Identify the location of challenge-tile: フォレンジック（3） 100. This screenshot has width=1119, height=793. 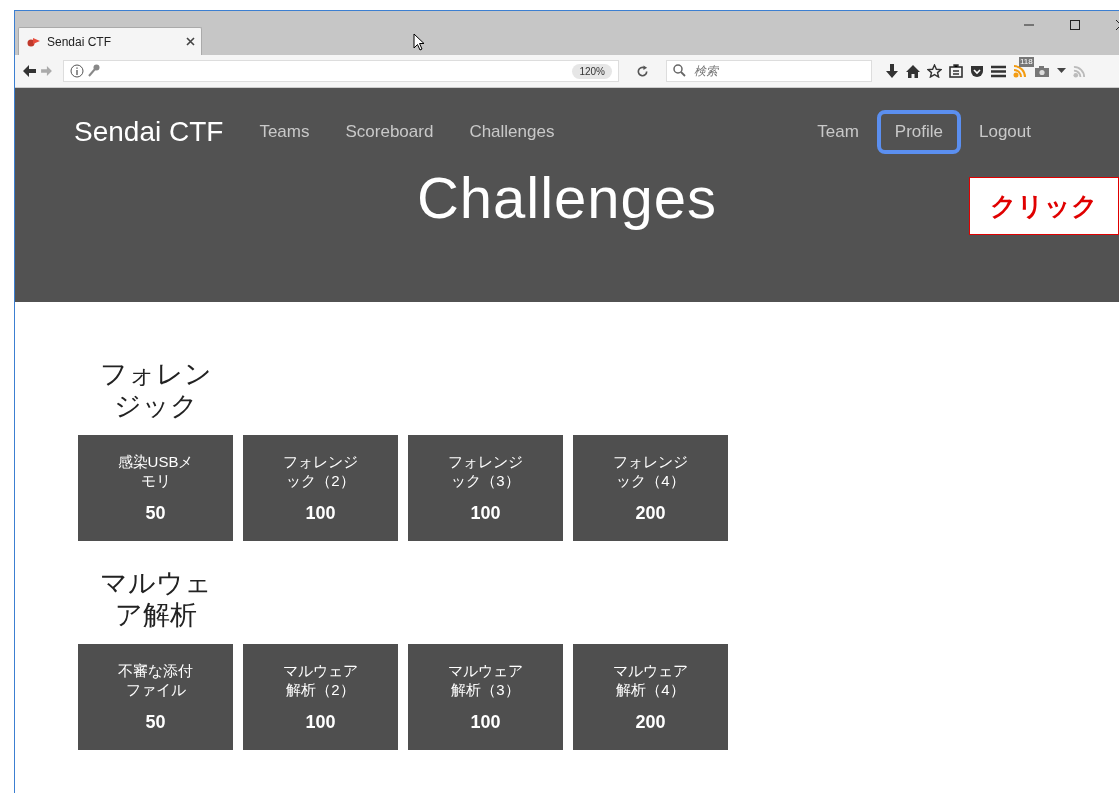
(485, 487).